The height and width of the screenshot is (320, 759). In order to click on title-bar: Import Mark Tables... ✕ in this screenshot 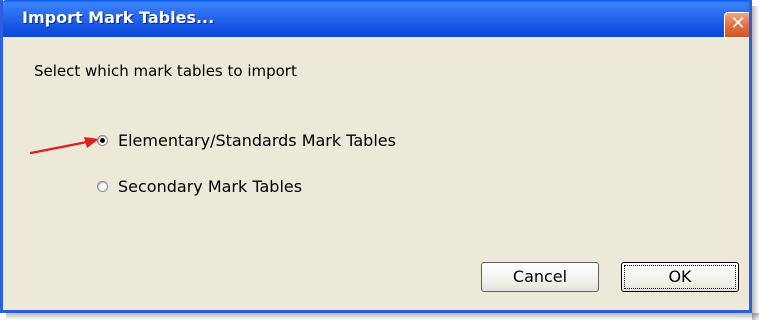, I will do `click(376, 19)`.